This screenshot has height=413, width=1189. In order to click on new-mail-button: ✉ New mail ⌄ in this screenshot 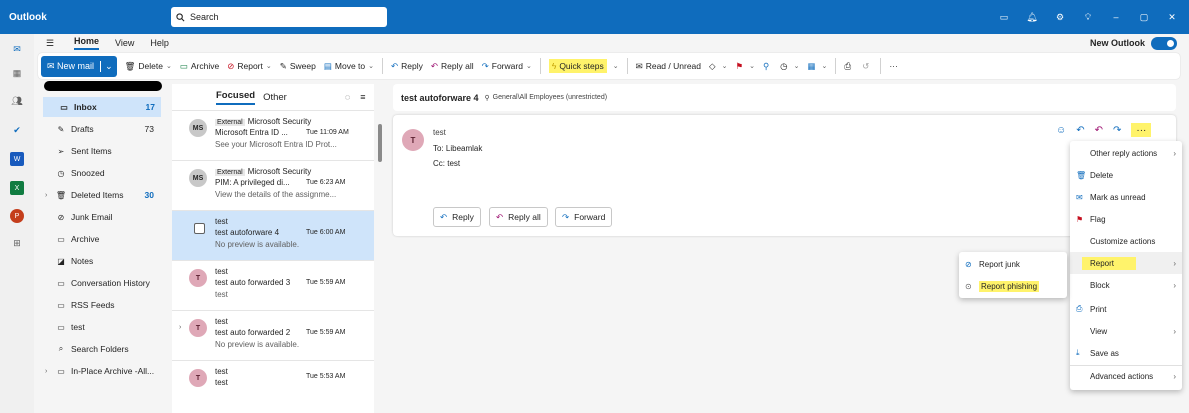, I will do `click(79, 66)`.